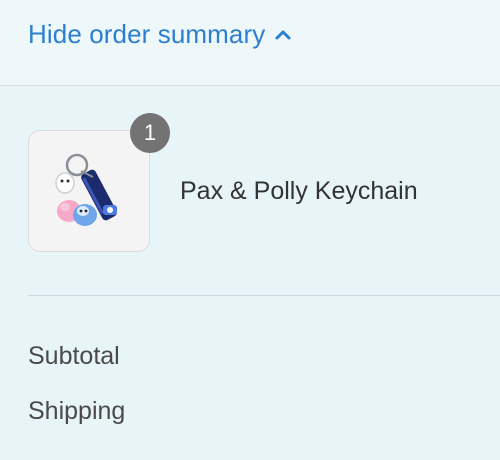 The width and height of the screenshot is (500, 460). Describe the element at coordinates (86, 189) in the screenshot. I see `keychain-product-image` at that location.